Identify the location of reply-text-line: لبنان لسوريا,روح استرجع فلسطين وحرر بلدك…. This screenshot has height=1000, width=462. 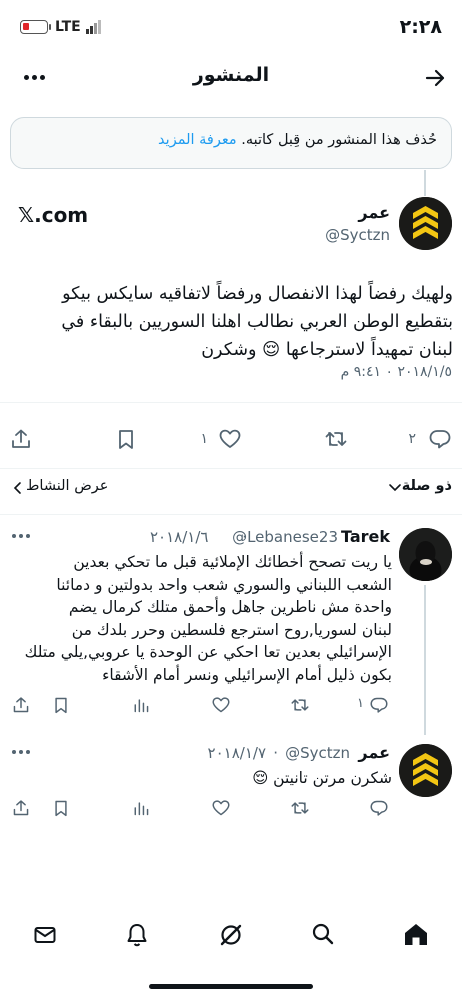
(231, 629).